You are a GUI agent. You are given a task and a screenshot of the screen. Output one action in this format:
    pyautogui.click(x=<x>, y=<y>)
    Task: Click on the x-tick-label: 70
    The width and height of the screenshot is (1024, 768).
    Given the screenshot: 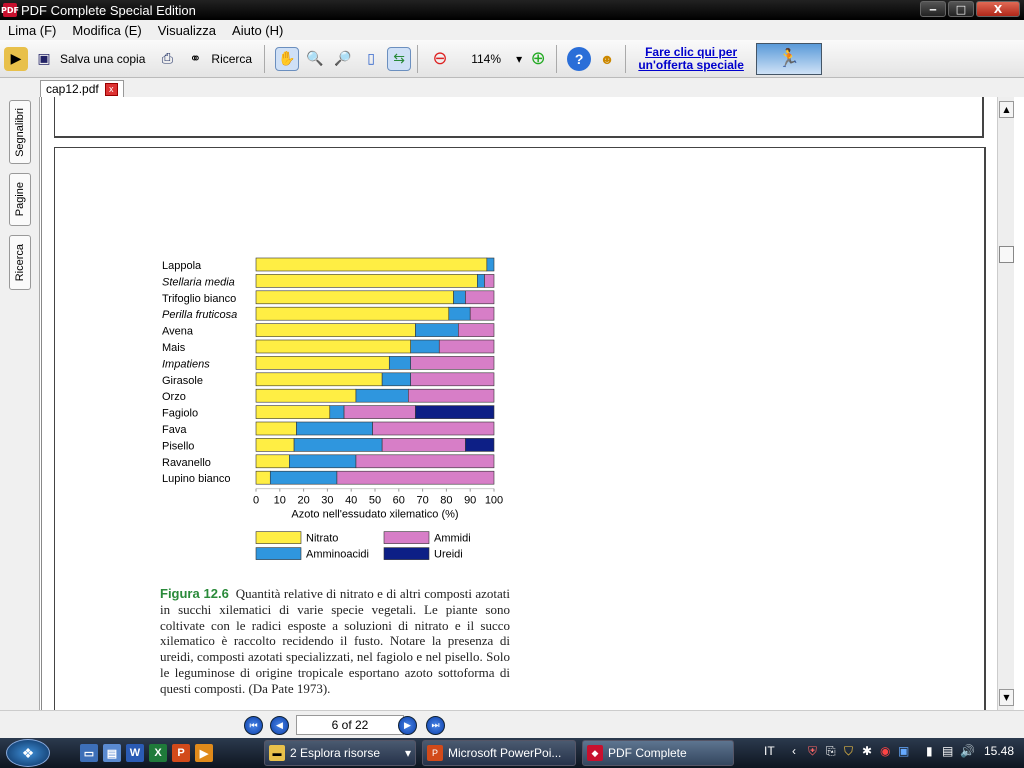 What is the action you would take?
    pyautogui.click(x=422, y=501)
    